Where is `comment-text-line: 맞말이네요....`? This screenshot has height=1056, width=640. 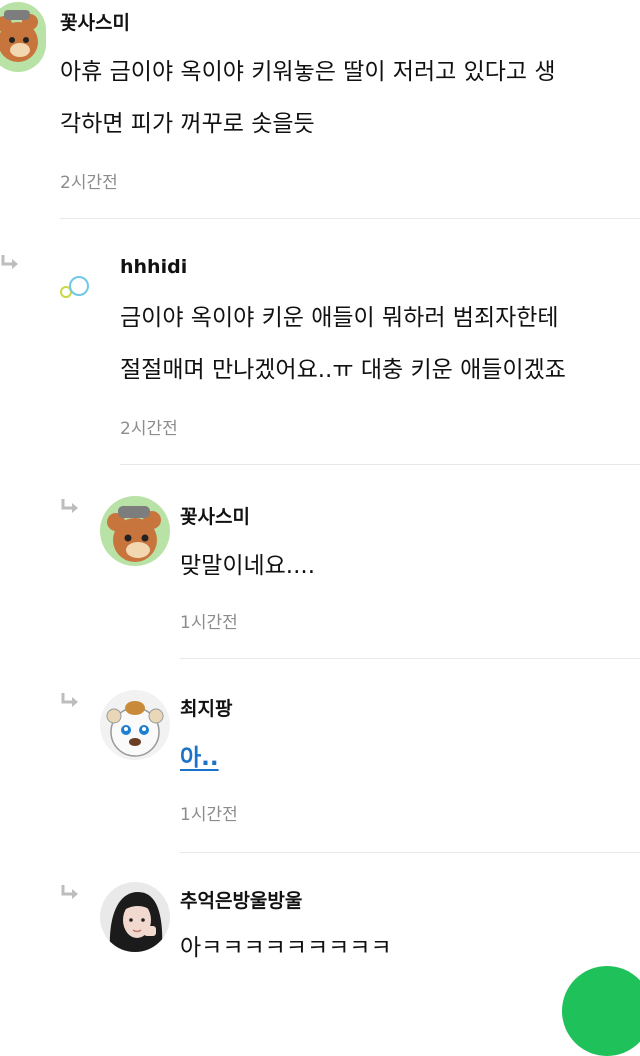
comment-text-line: 맞말이네요.... is located at coordinates (248, 566).